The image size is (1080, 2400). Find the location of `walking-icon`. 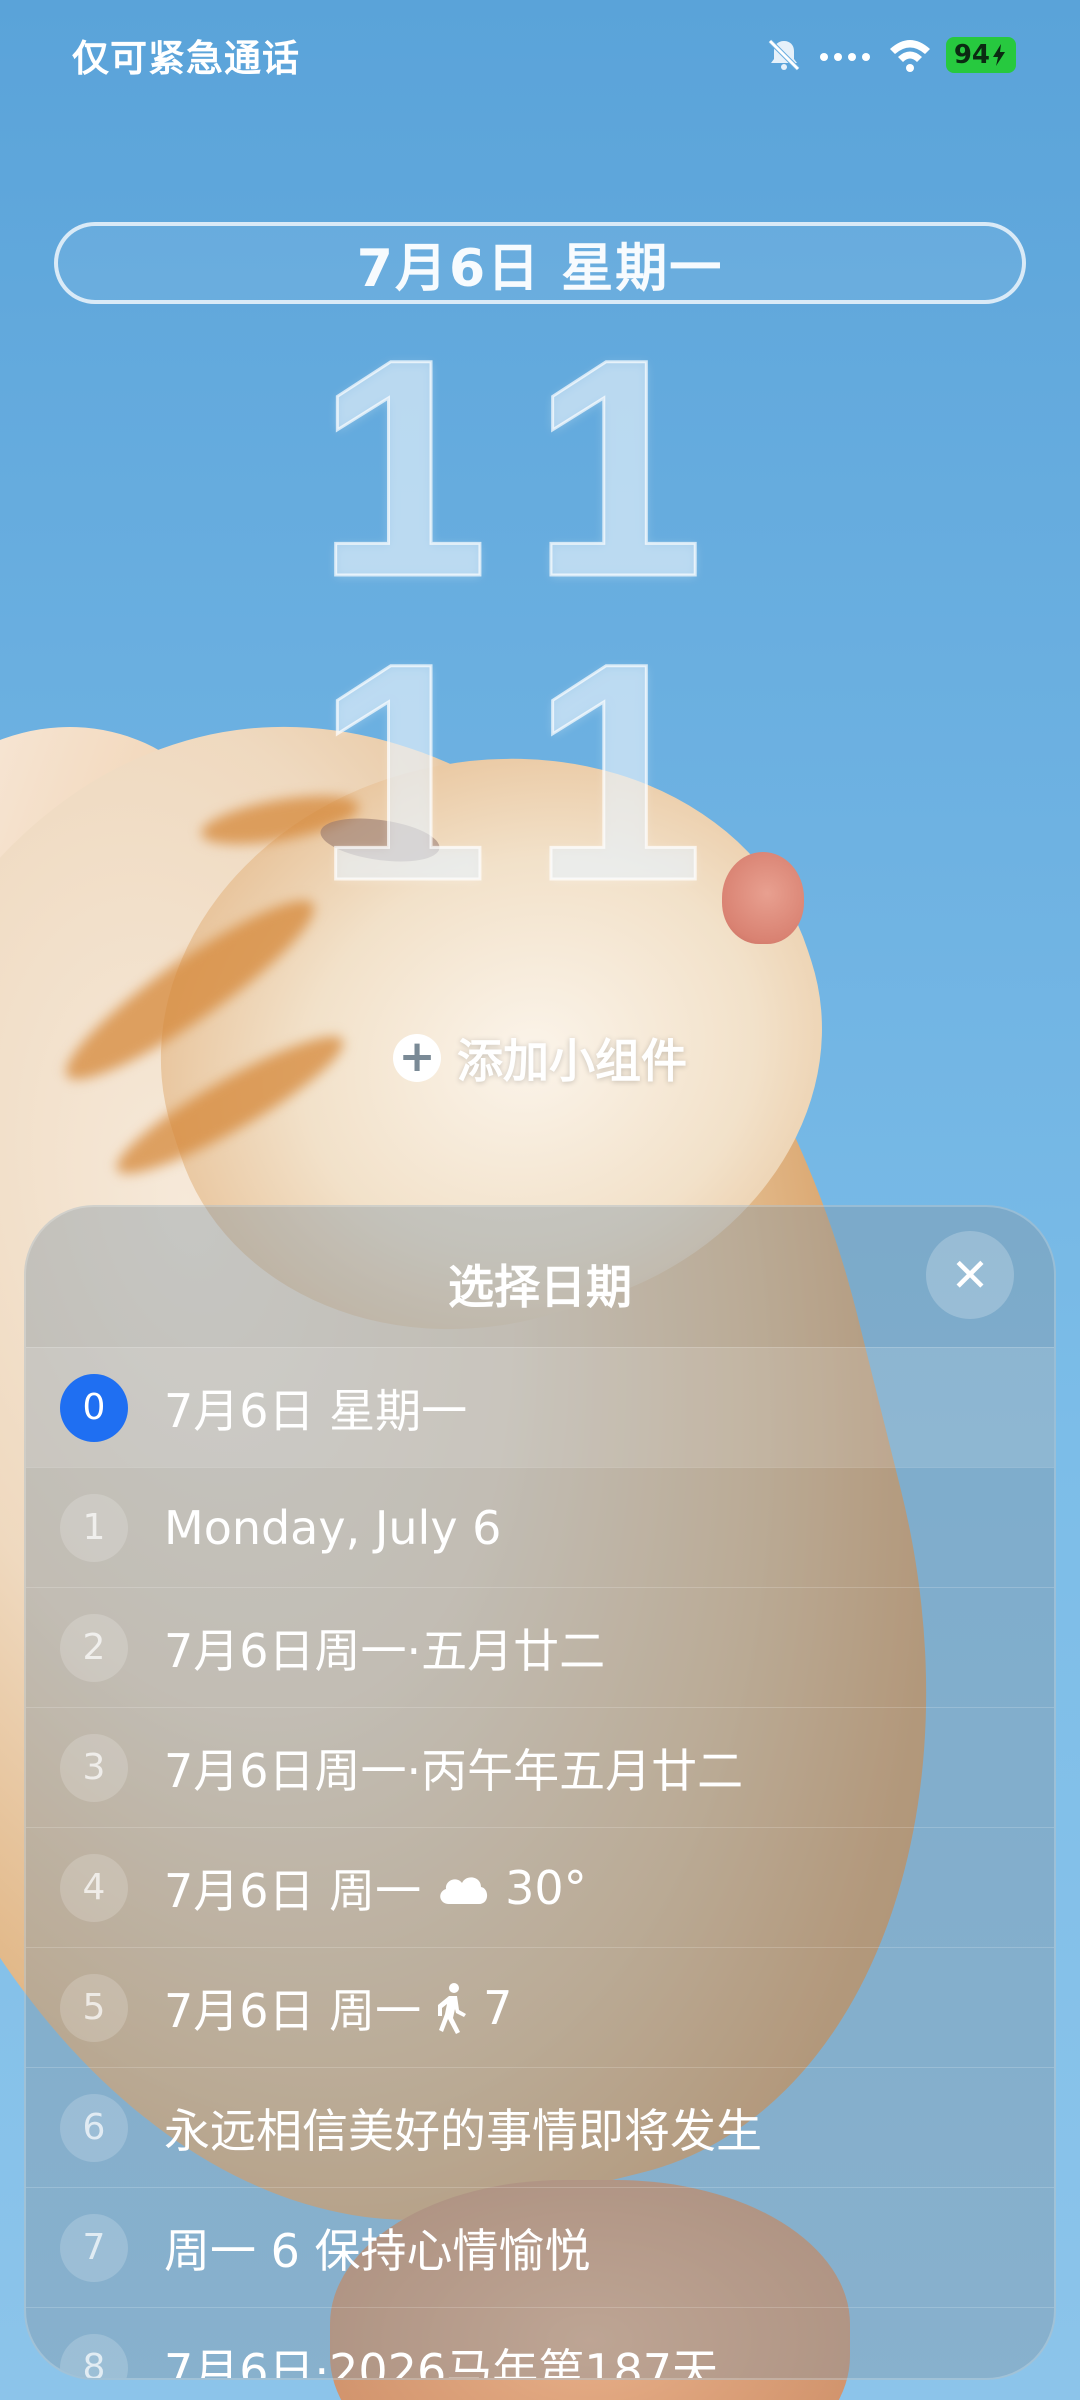

walking-icon is located at coordinates (452, 2008).